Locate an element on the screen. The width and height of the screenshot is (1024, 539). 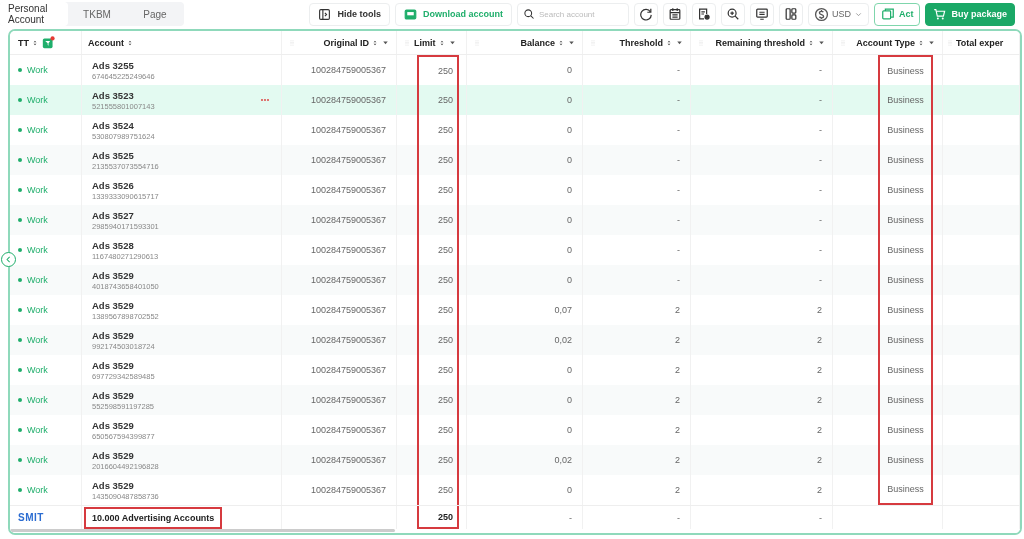
dollar-icon is located at coordinates (821, 14).